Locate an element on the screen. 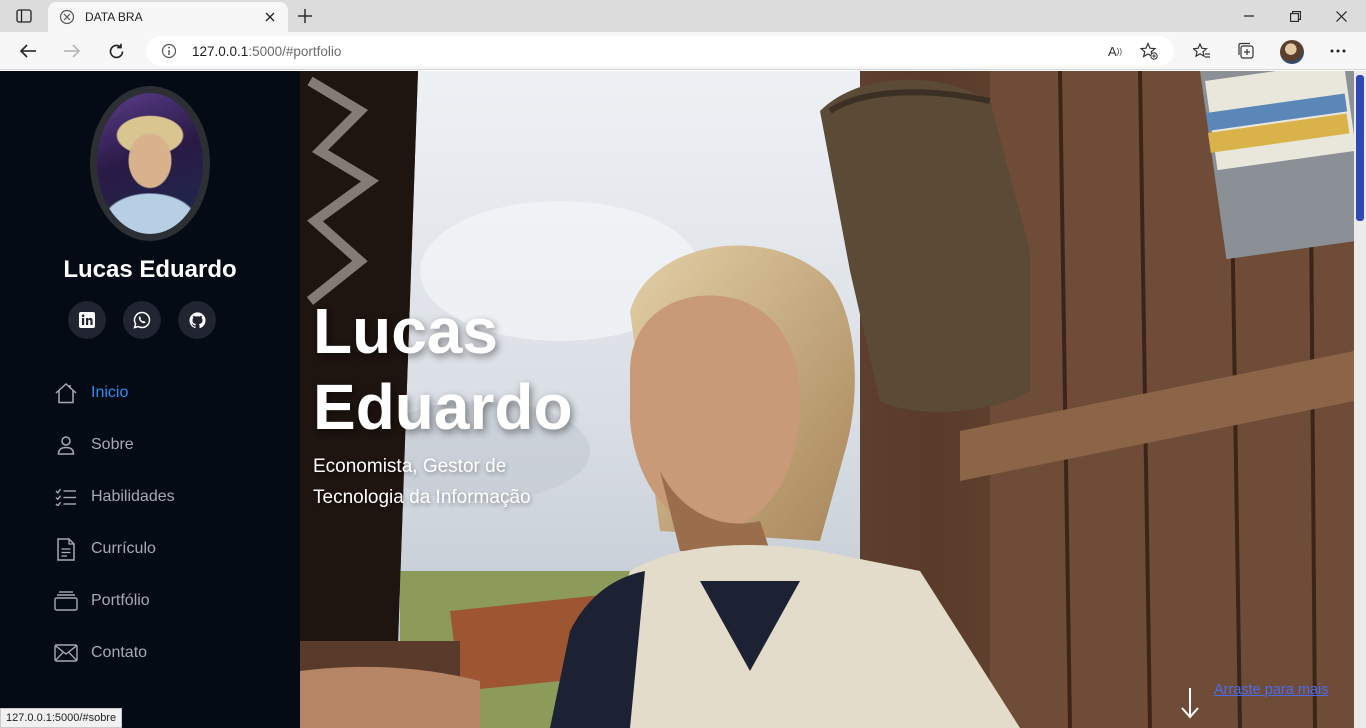 This screenshot has width=1366, height=728. linkedin-icon is located at coordinates (87, 320).